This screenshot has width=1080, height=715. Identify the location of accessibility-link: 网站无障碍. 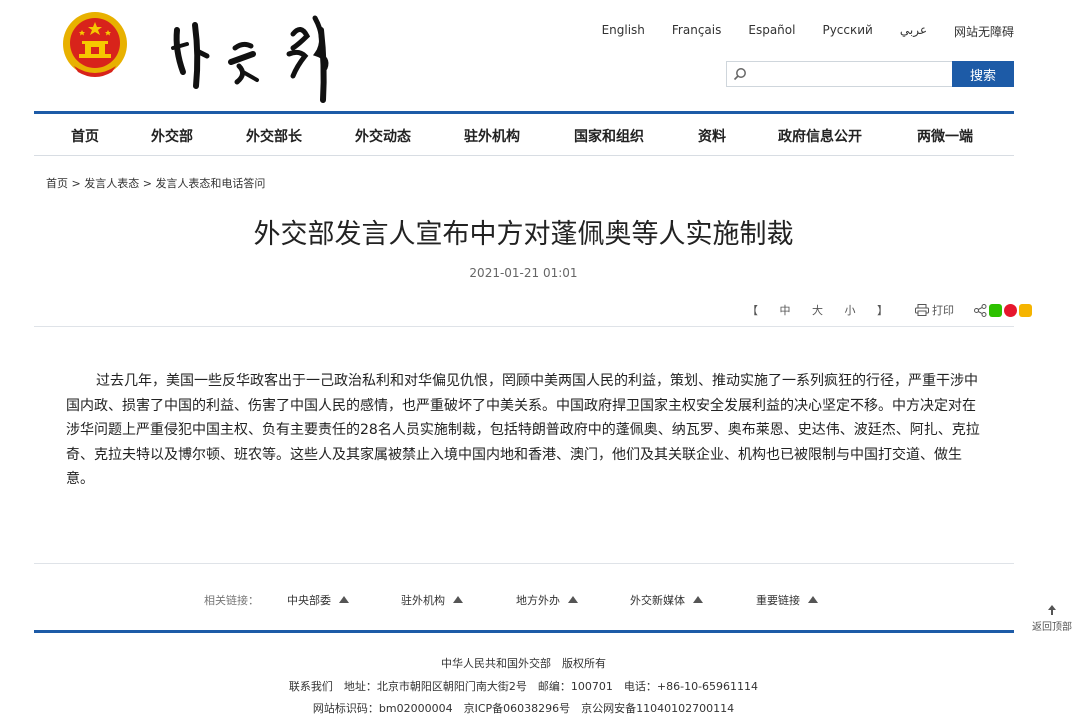
(984, 31).